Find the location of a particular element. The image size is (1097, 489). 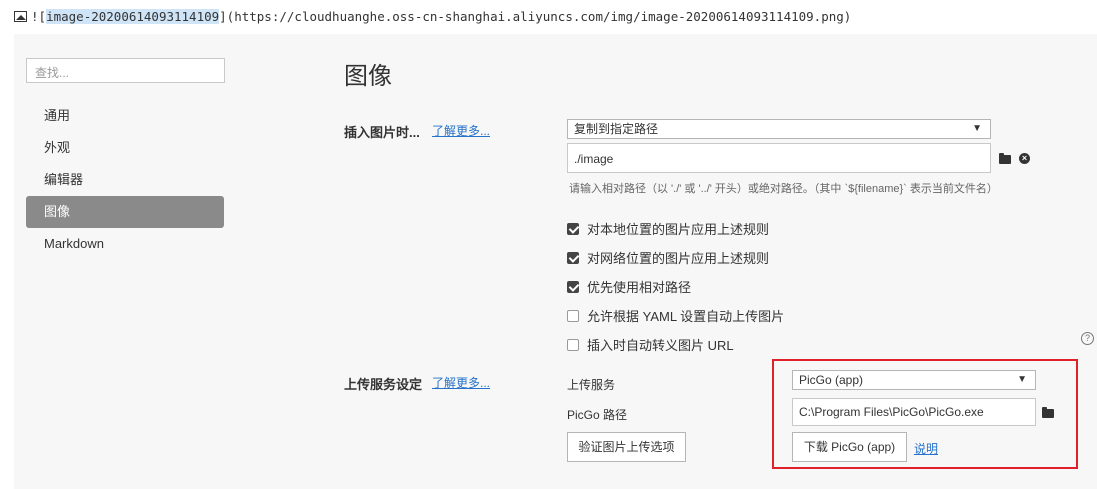

download-picgo-button: 下载 PicGo (app) is located at coordinates (849, 447).